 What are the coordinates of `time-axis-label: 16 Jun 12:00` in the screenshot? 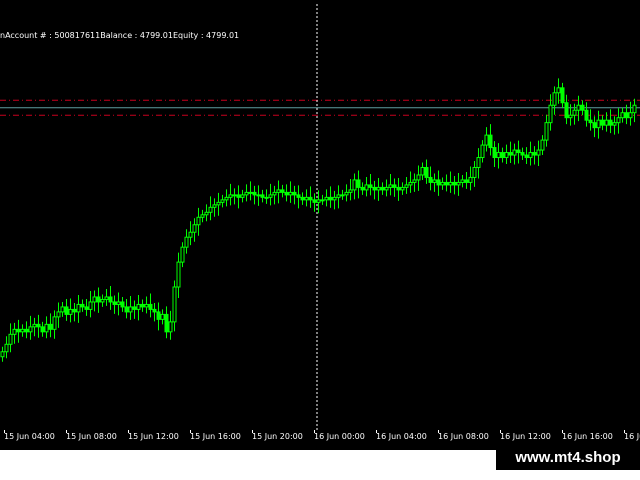 It's located at (525, 436).